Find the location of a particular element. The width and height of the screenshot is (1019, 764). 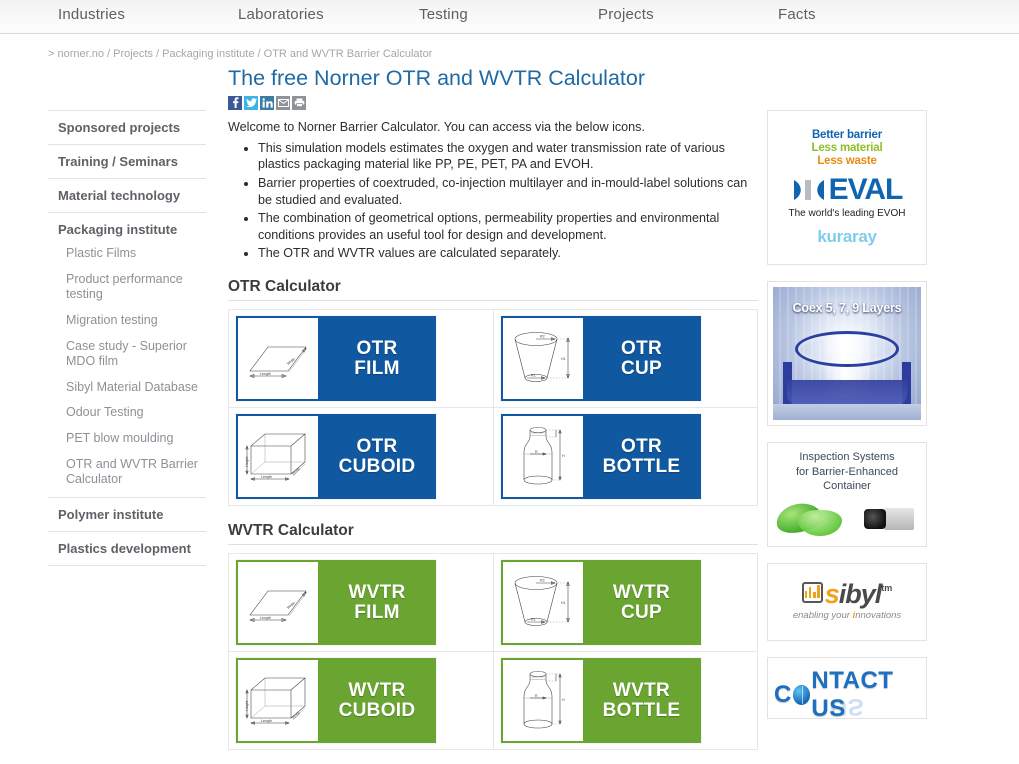

calculator-tile-otr-cup: R2 R1 H1 OTR CUP is located at coordinates (600, 359).